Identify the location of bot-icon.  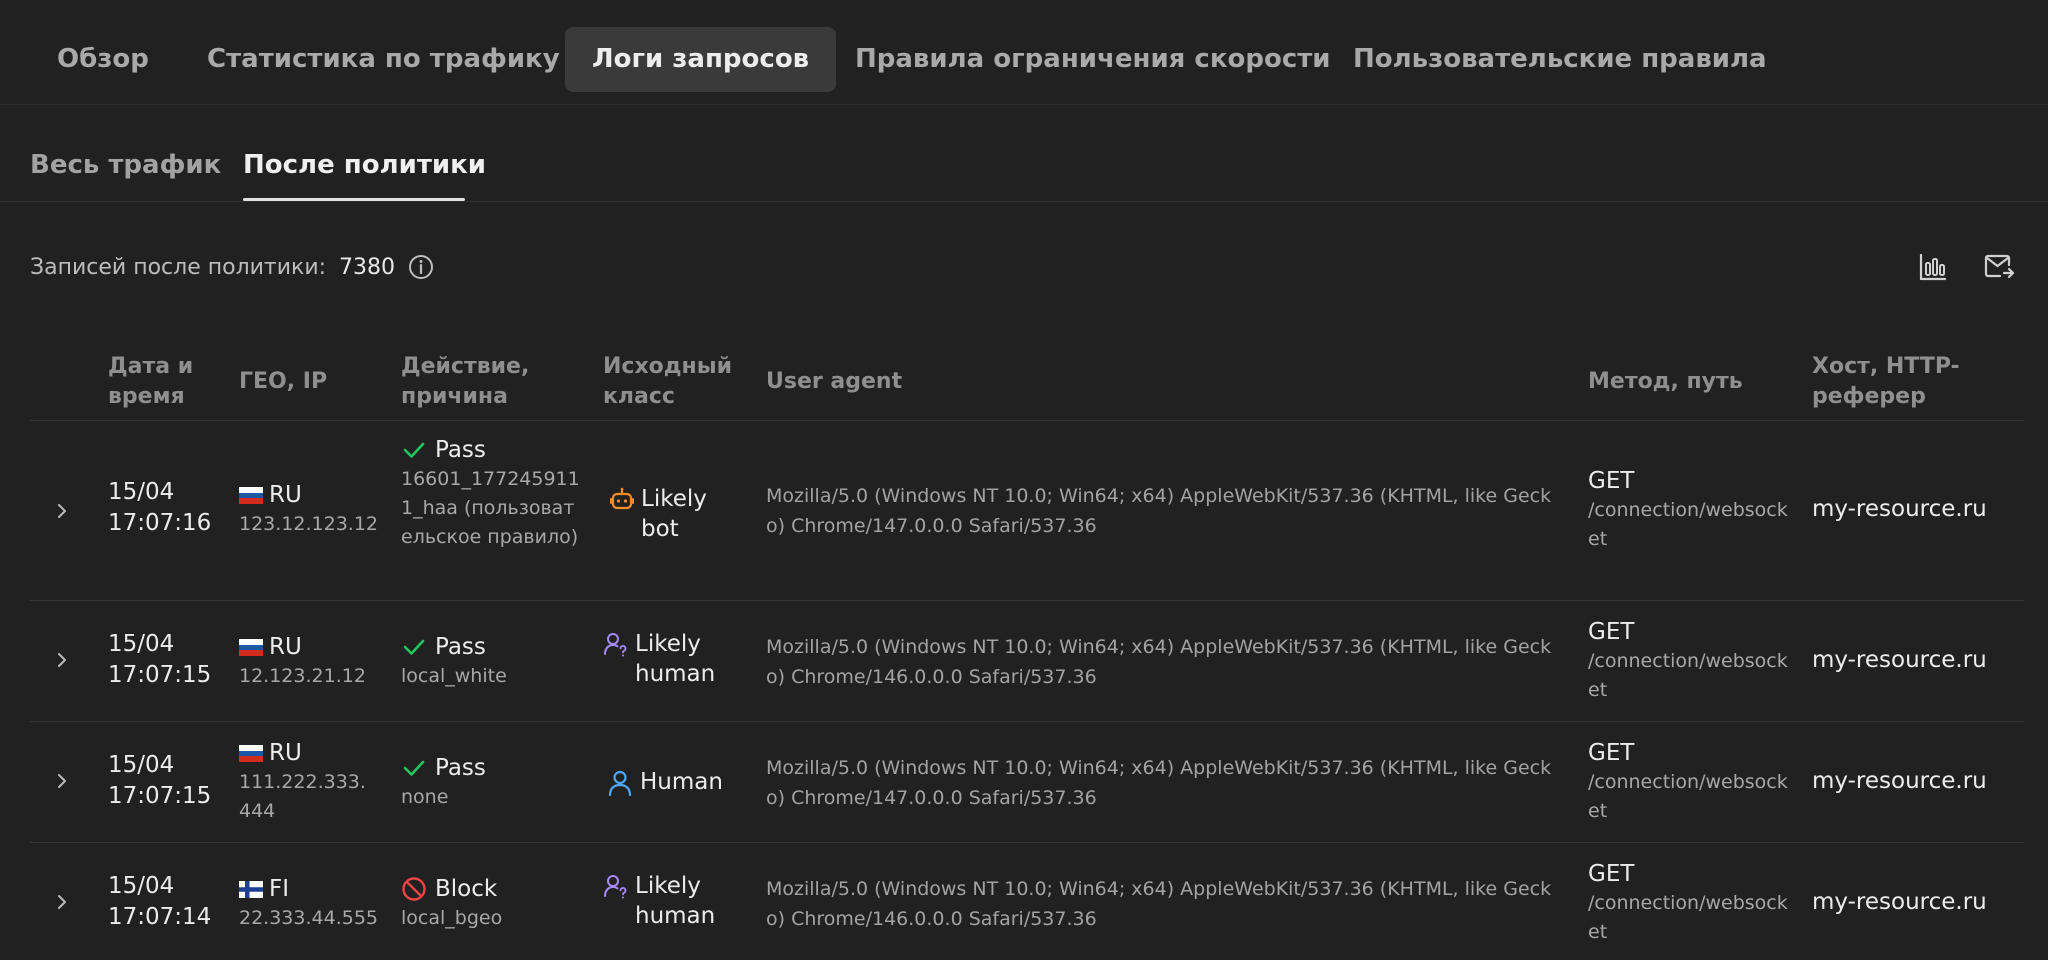
(622, 498).